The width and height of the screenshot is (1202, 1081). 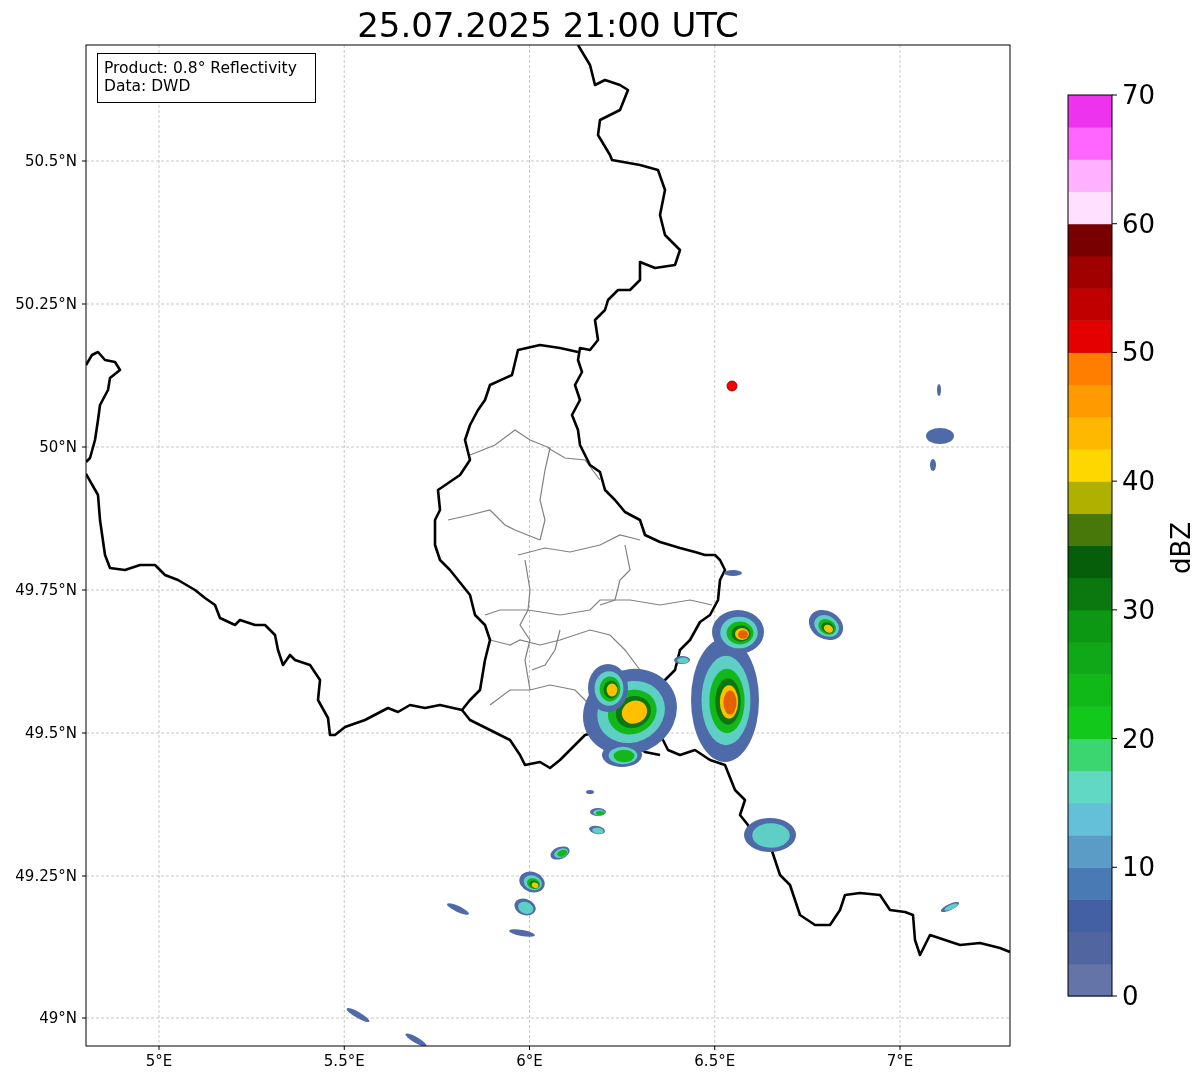 I want to click on colorbar-tick-label: 70, so click(x=1139, y=95).